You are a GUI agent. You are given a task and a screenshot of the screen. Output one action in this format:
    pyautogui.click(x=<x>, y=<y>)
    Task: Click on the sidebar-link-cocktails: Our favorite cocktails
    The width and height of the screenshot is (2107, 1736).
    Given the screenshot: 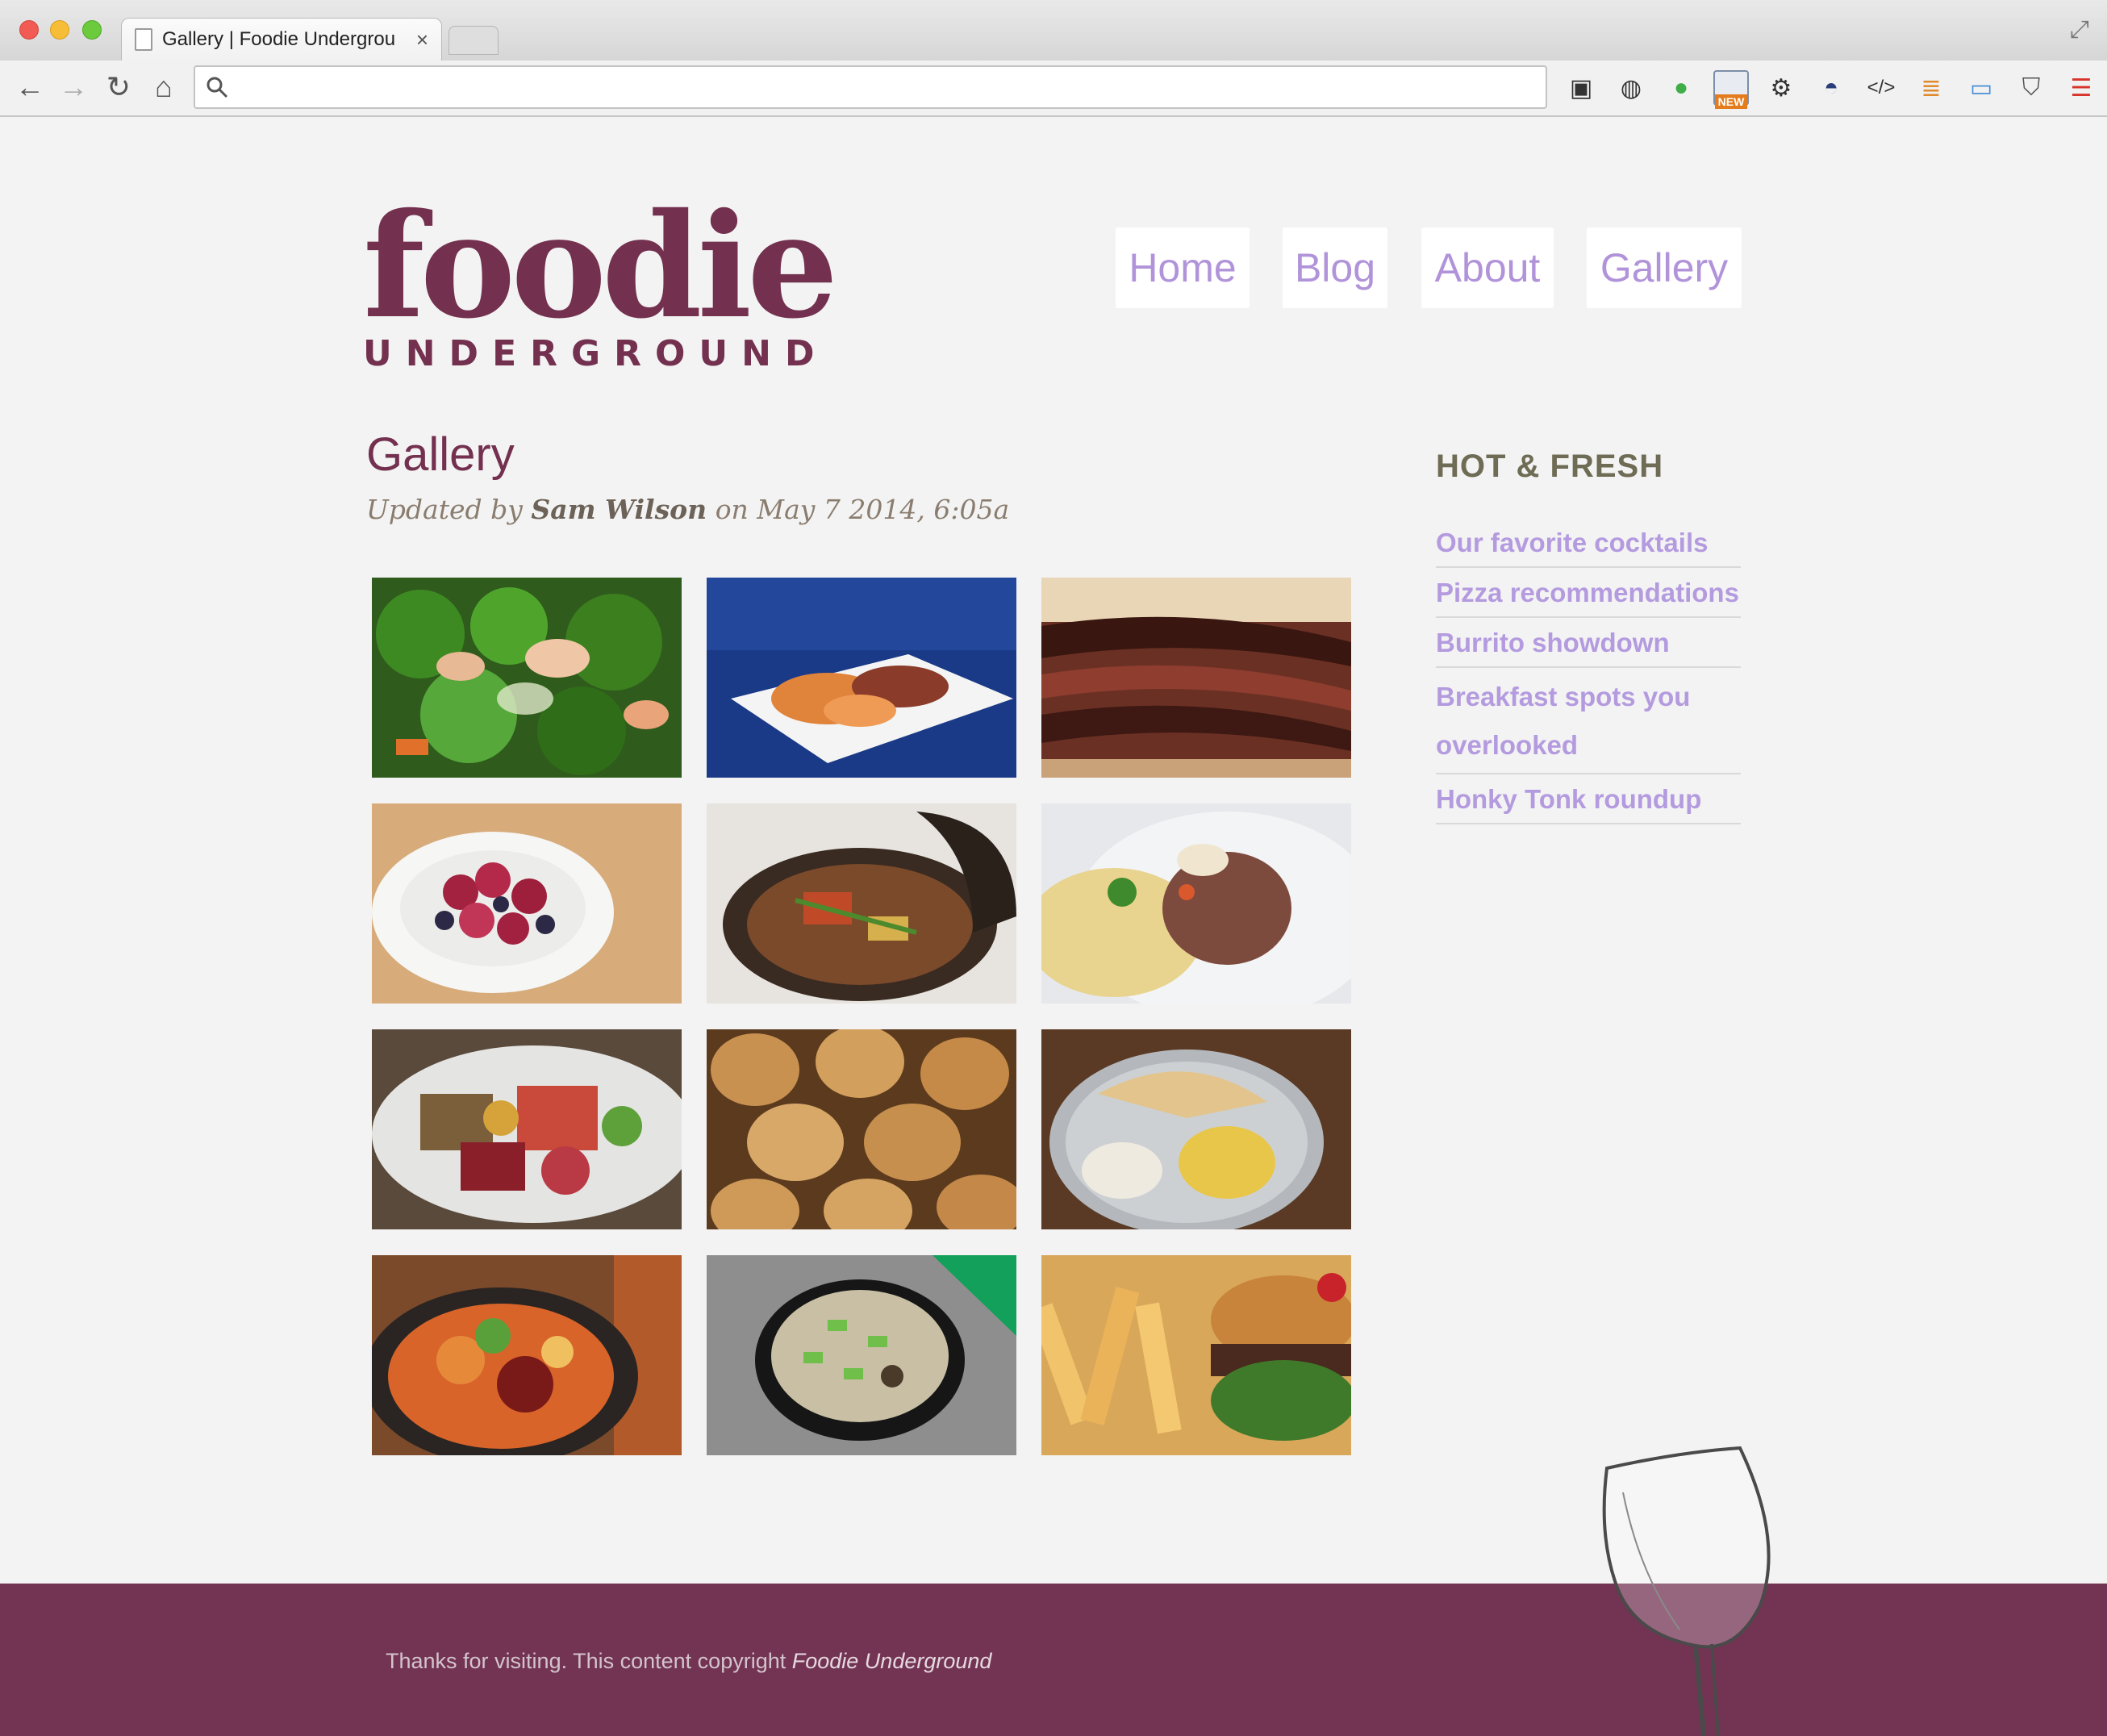 What is the action you would take?
    pyautogui.click(x=1588, y=543)
    